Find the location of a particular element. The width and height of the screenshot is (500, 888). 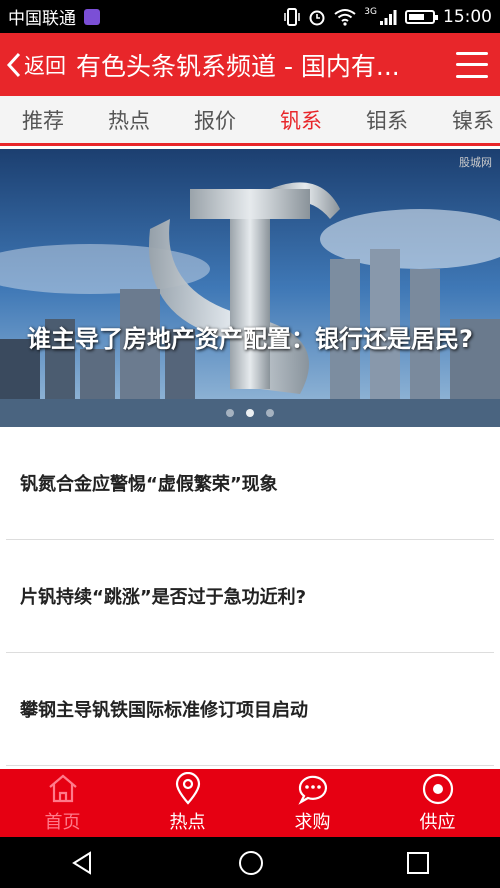

back-label: 返回 is located at coordinates (45, 65).